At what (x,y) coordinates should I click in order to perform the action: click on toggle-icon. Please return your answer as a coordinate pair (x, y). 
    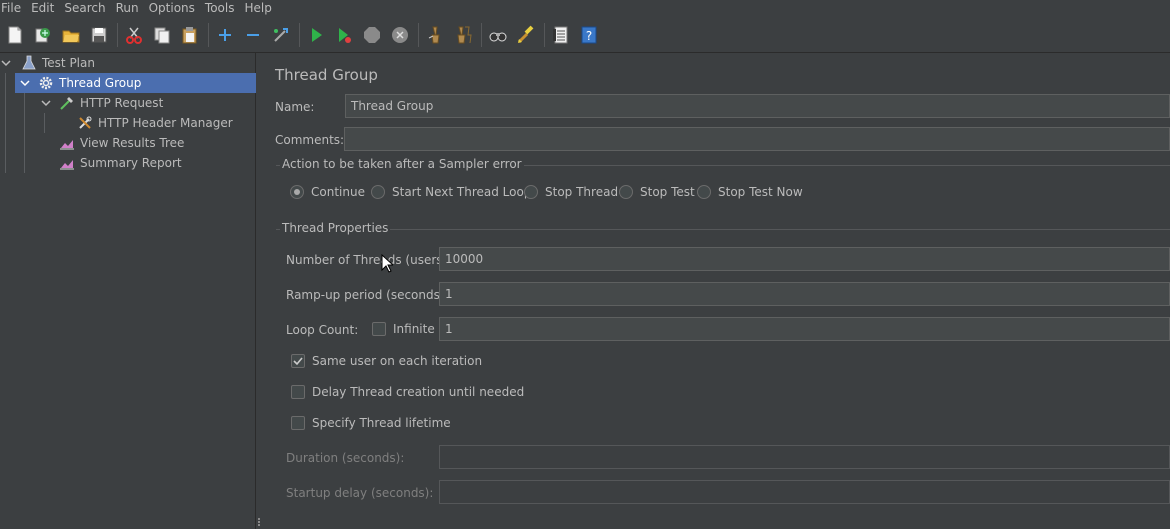
    Looking at the image, I should click on (281, 35).